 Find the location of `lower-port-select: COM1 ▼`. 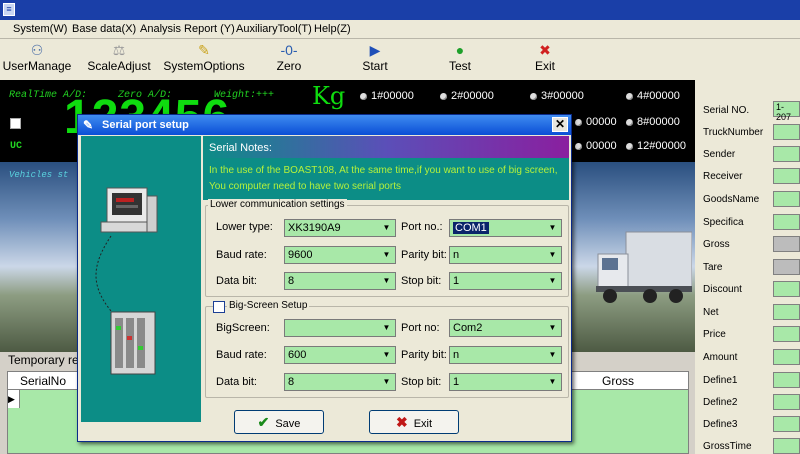

lower-port-select: COM1 ▼ is located at coordinates (505, 228).